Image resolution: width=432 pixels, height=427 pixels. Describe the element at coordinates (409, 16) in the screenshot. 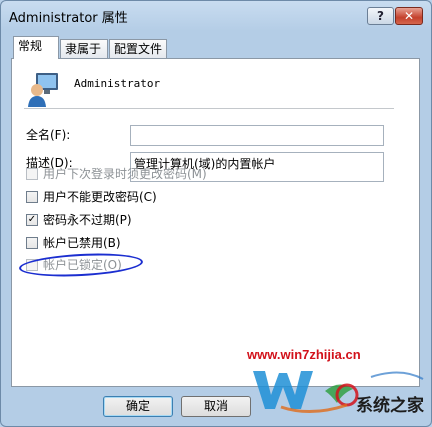

I see `close-button: ✕` at that location.